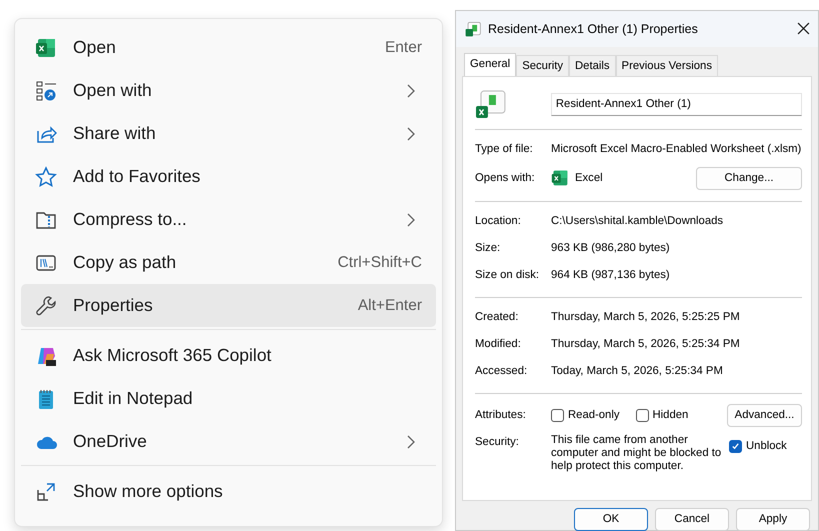  Describe the element at coordinates (488, 248) in the screenshot. I see `field-label: Size:` at that location.